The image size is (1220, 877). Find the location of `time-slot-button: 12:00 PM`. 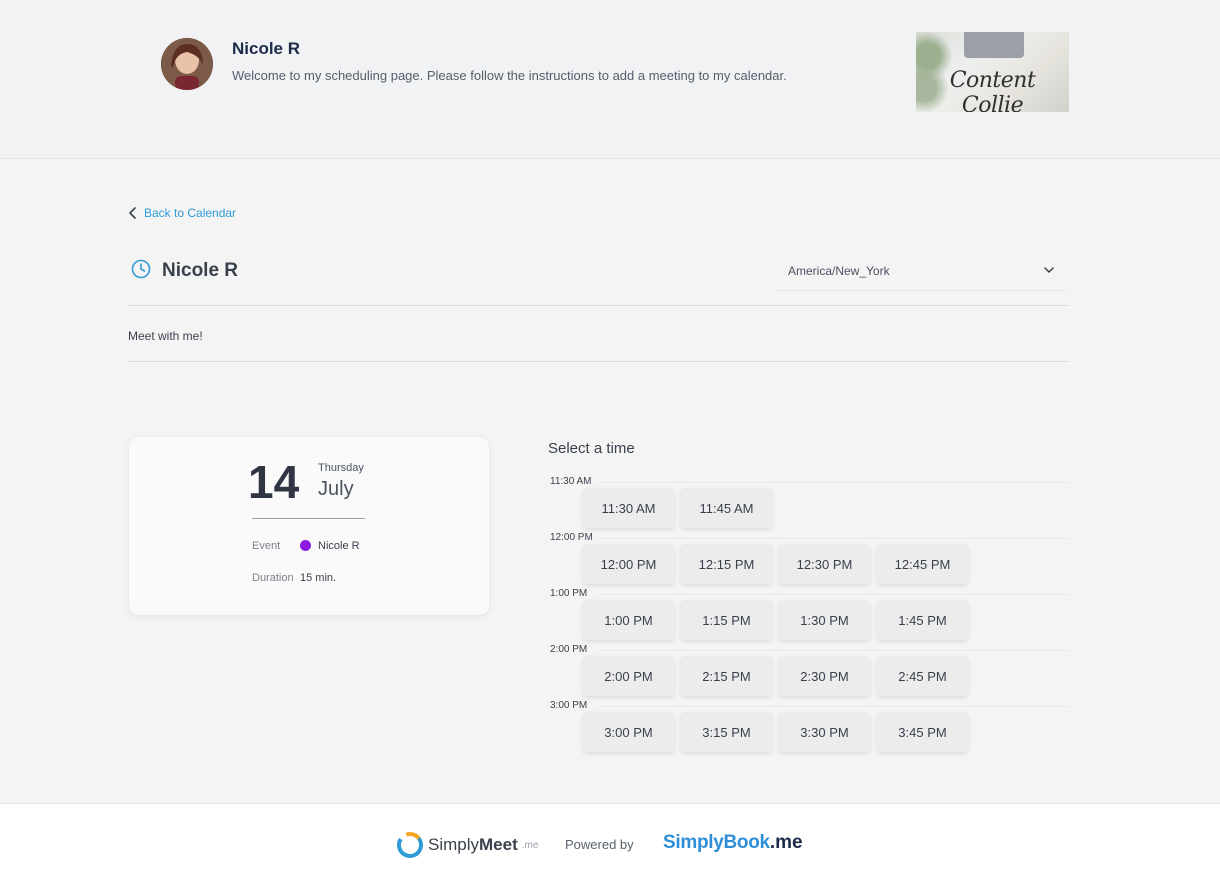

time-slot-button: 12:00 PM is located at coordinates (628, 564).